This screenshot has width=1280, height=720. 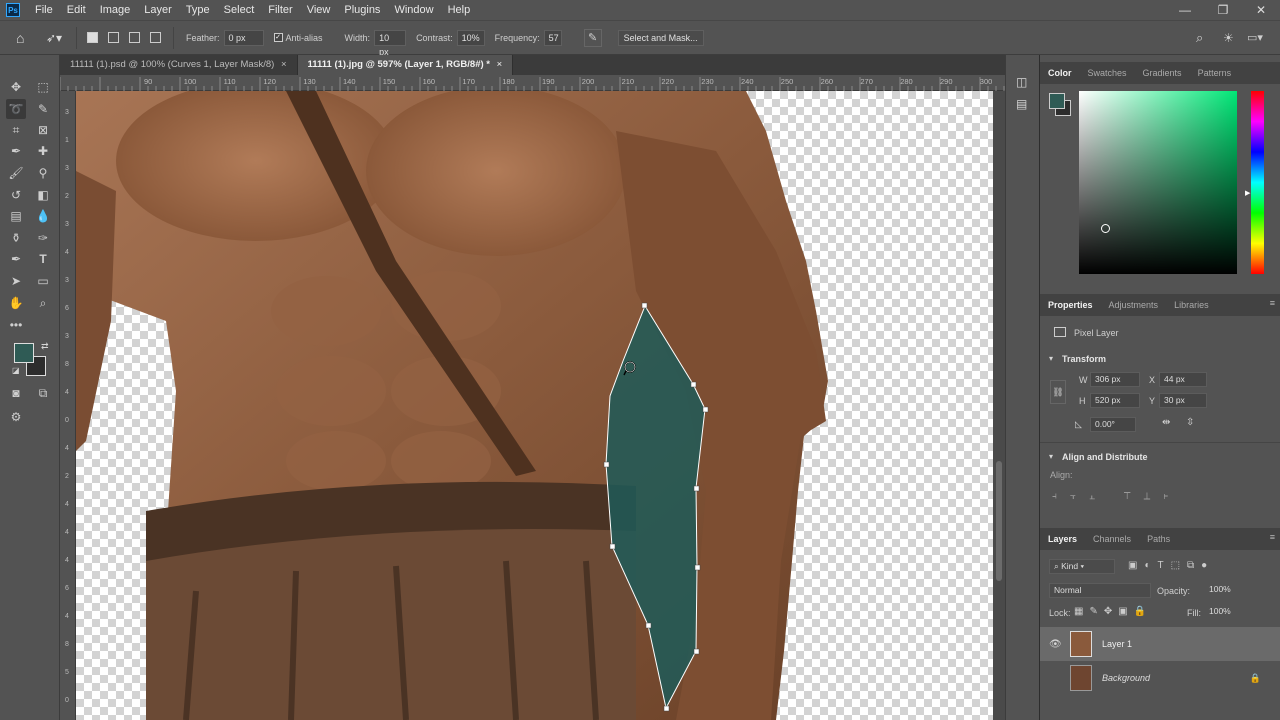 I want to click on hand-tool-icon: ✋, so click(x=16, y=303).